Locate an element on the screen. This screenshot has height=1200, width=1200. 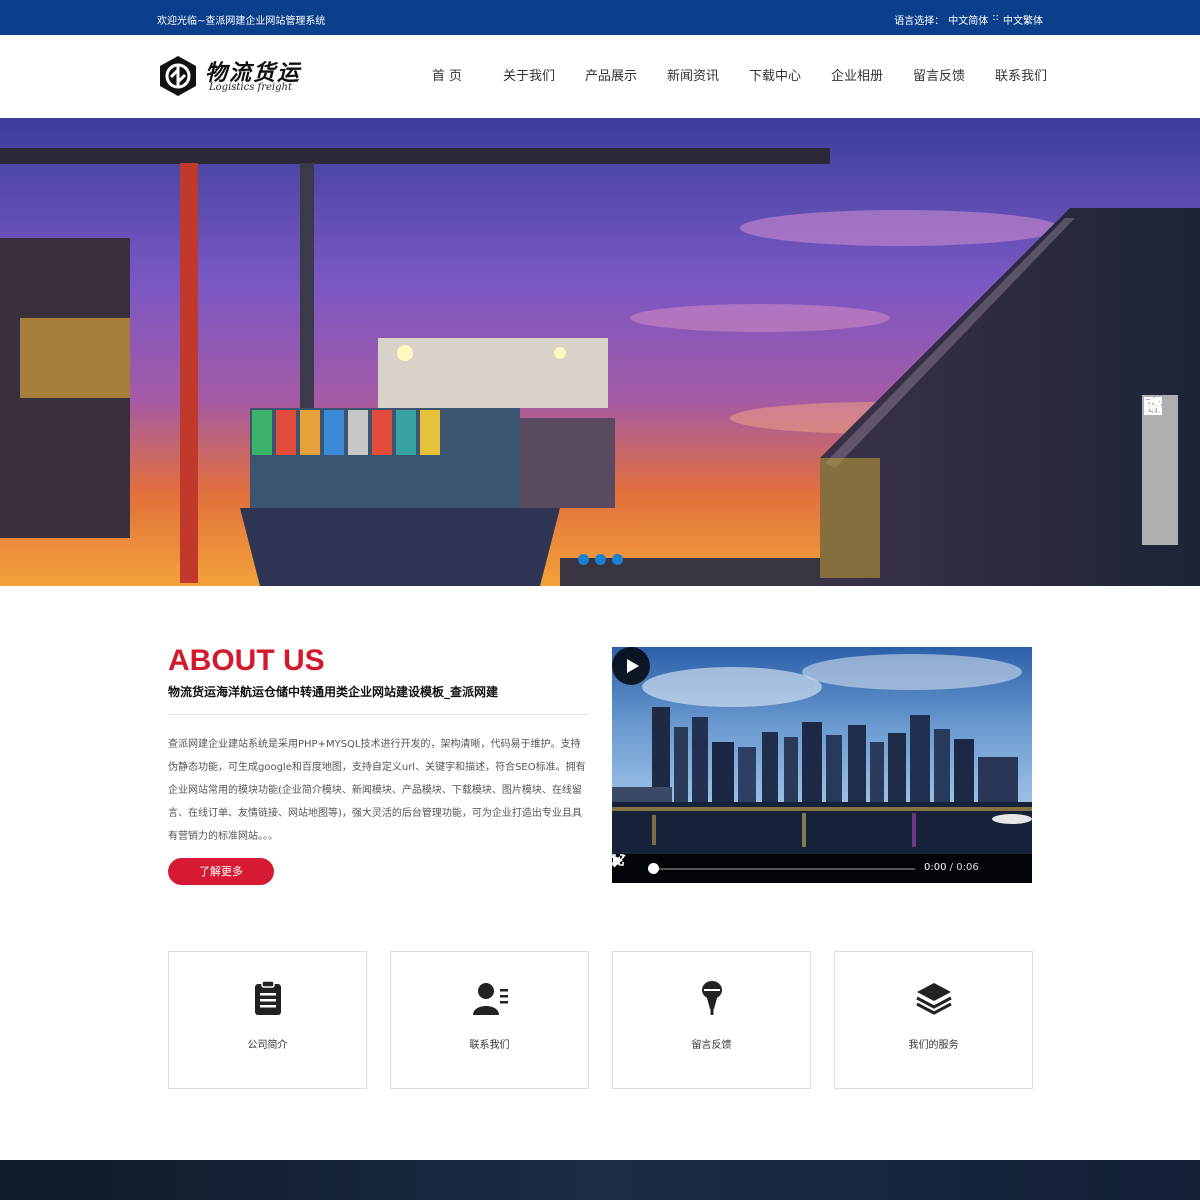
card-contact-us: 联系我们 is located at coordinates (489, 1020).